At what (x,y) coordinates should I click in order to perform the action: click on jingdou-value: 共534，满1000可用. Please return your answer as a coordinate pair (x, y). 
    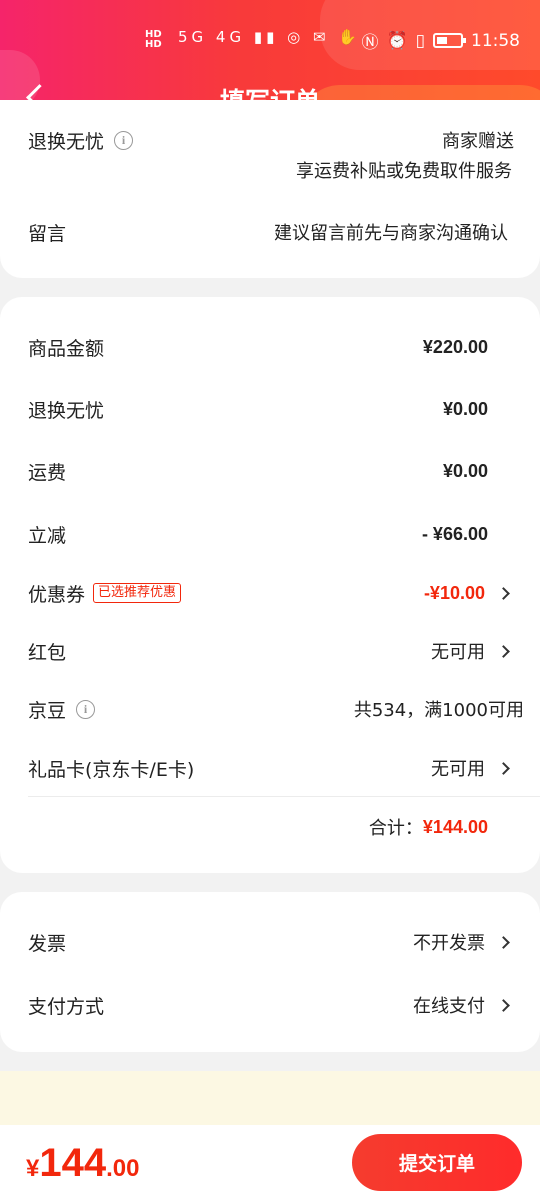
    Looking at the image, I should click on (438, 710).